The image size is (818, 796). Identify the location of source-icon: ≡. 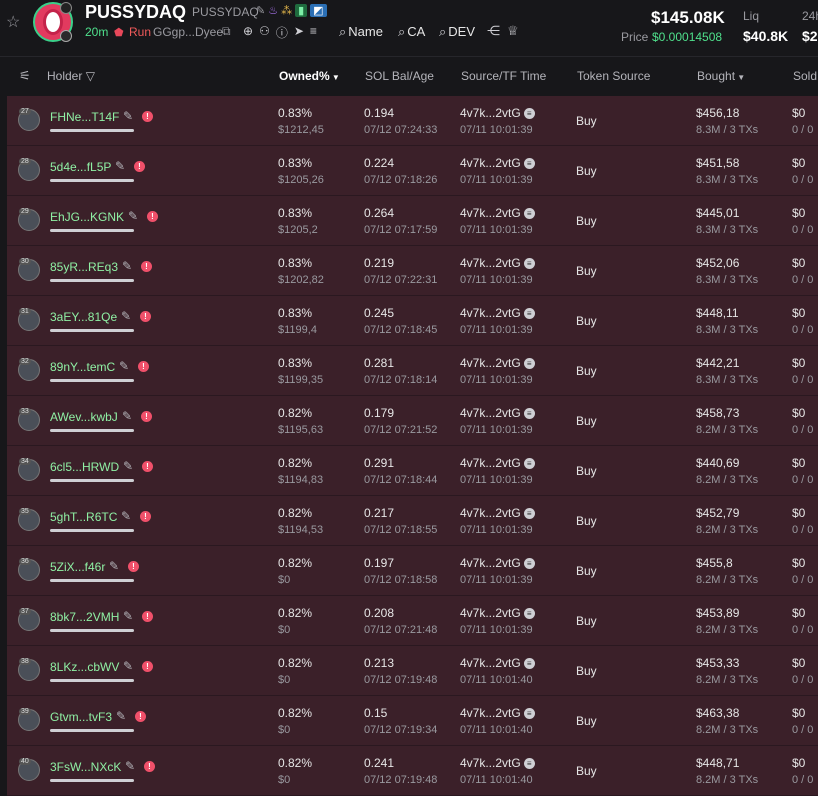
(529, 164).